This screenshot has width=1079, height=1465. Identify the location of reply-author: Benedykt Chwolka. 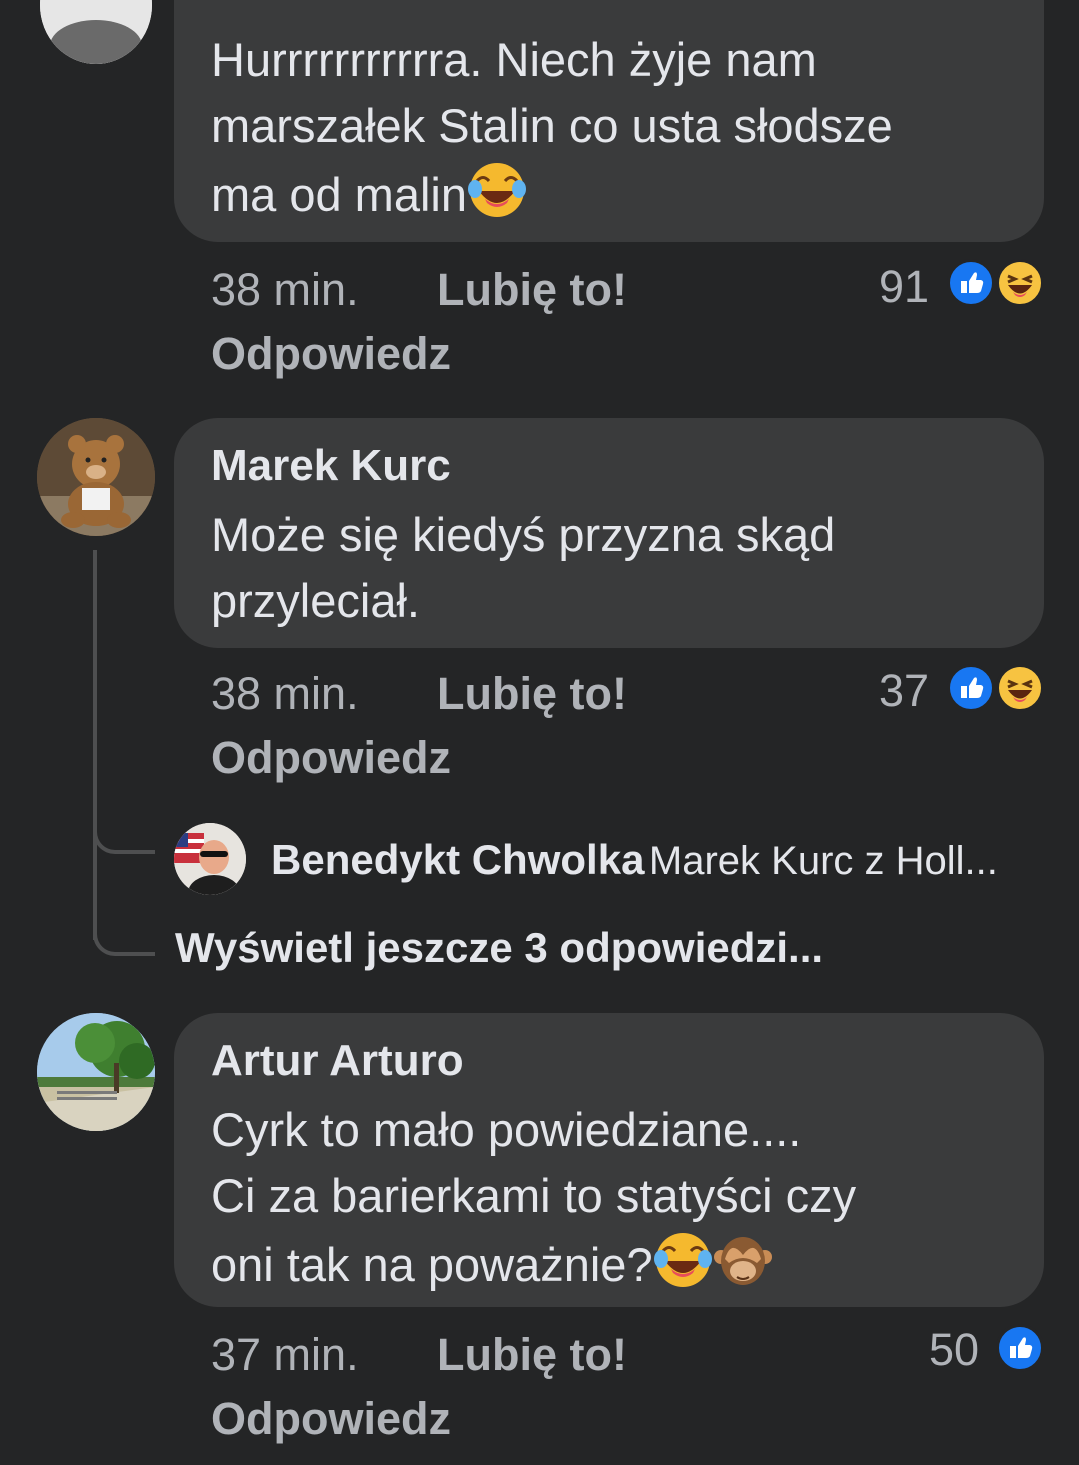
(457, 859).